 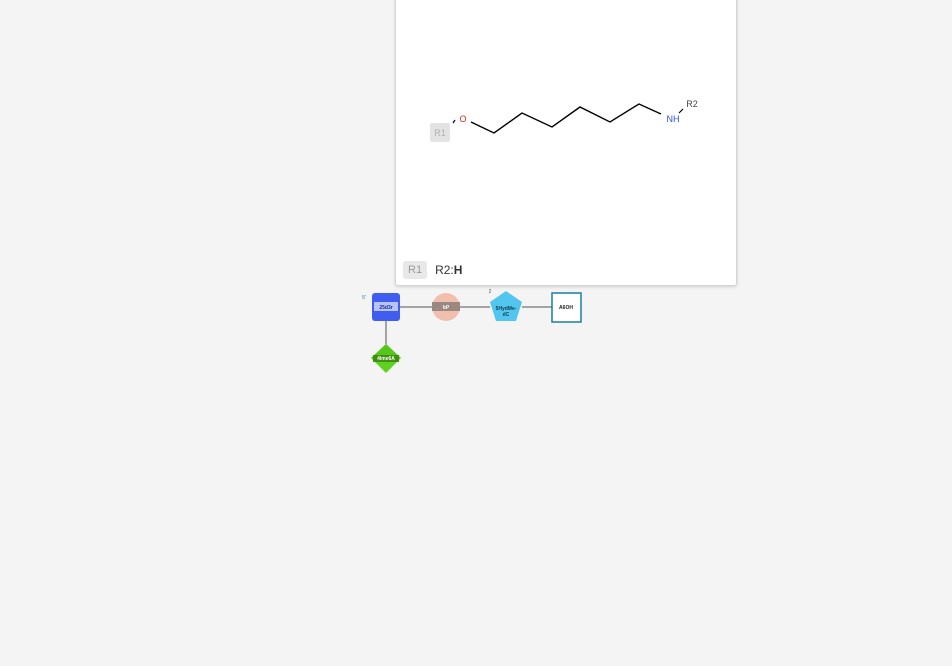 I want to click on sugar-label: 25d3r, so click(x=385, y=308).